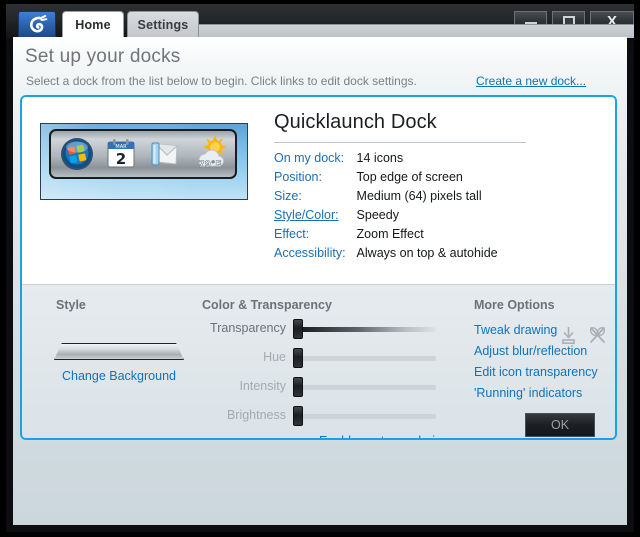  What do you see at coordinates (77, 154) in the screenshot?
I see `windows-orb-icon` at bounding box center [77, 154].